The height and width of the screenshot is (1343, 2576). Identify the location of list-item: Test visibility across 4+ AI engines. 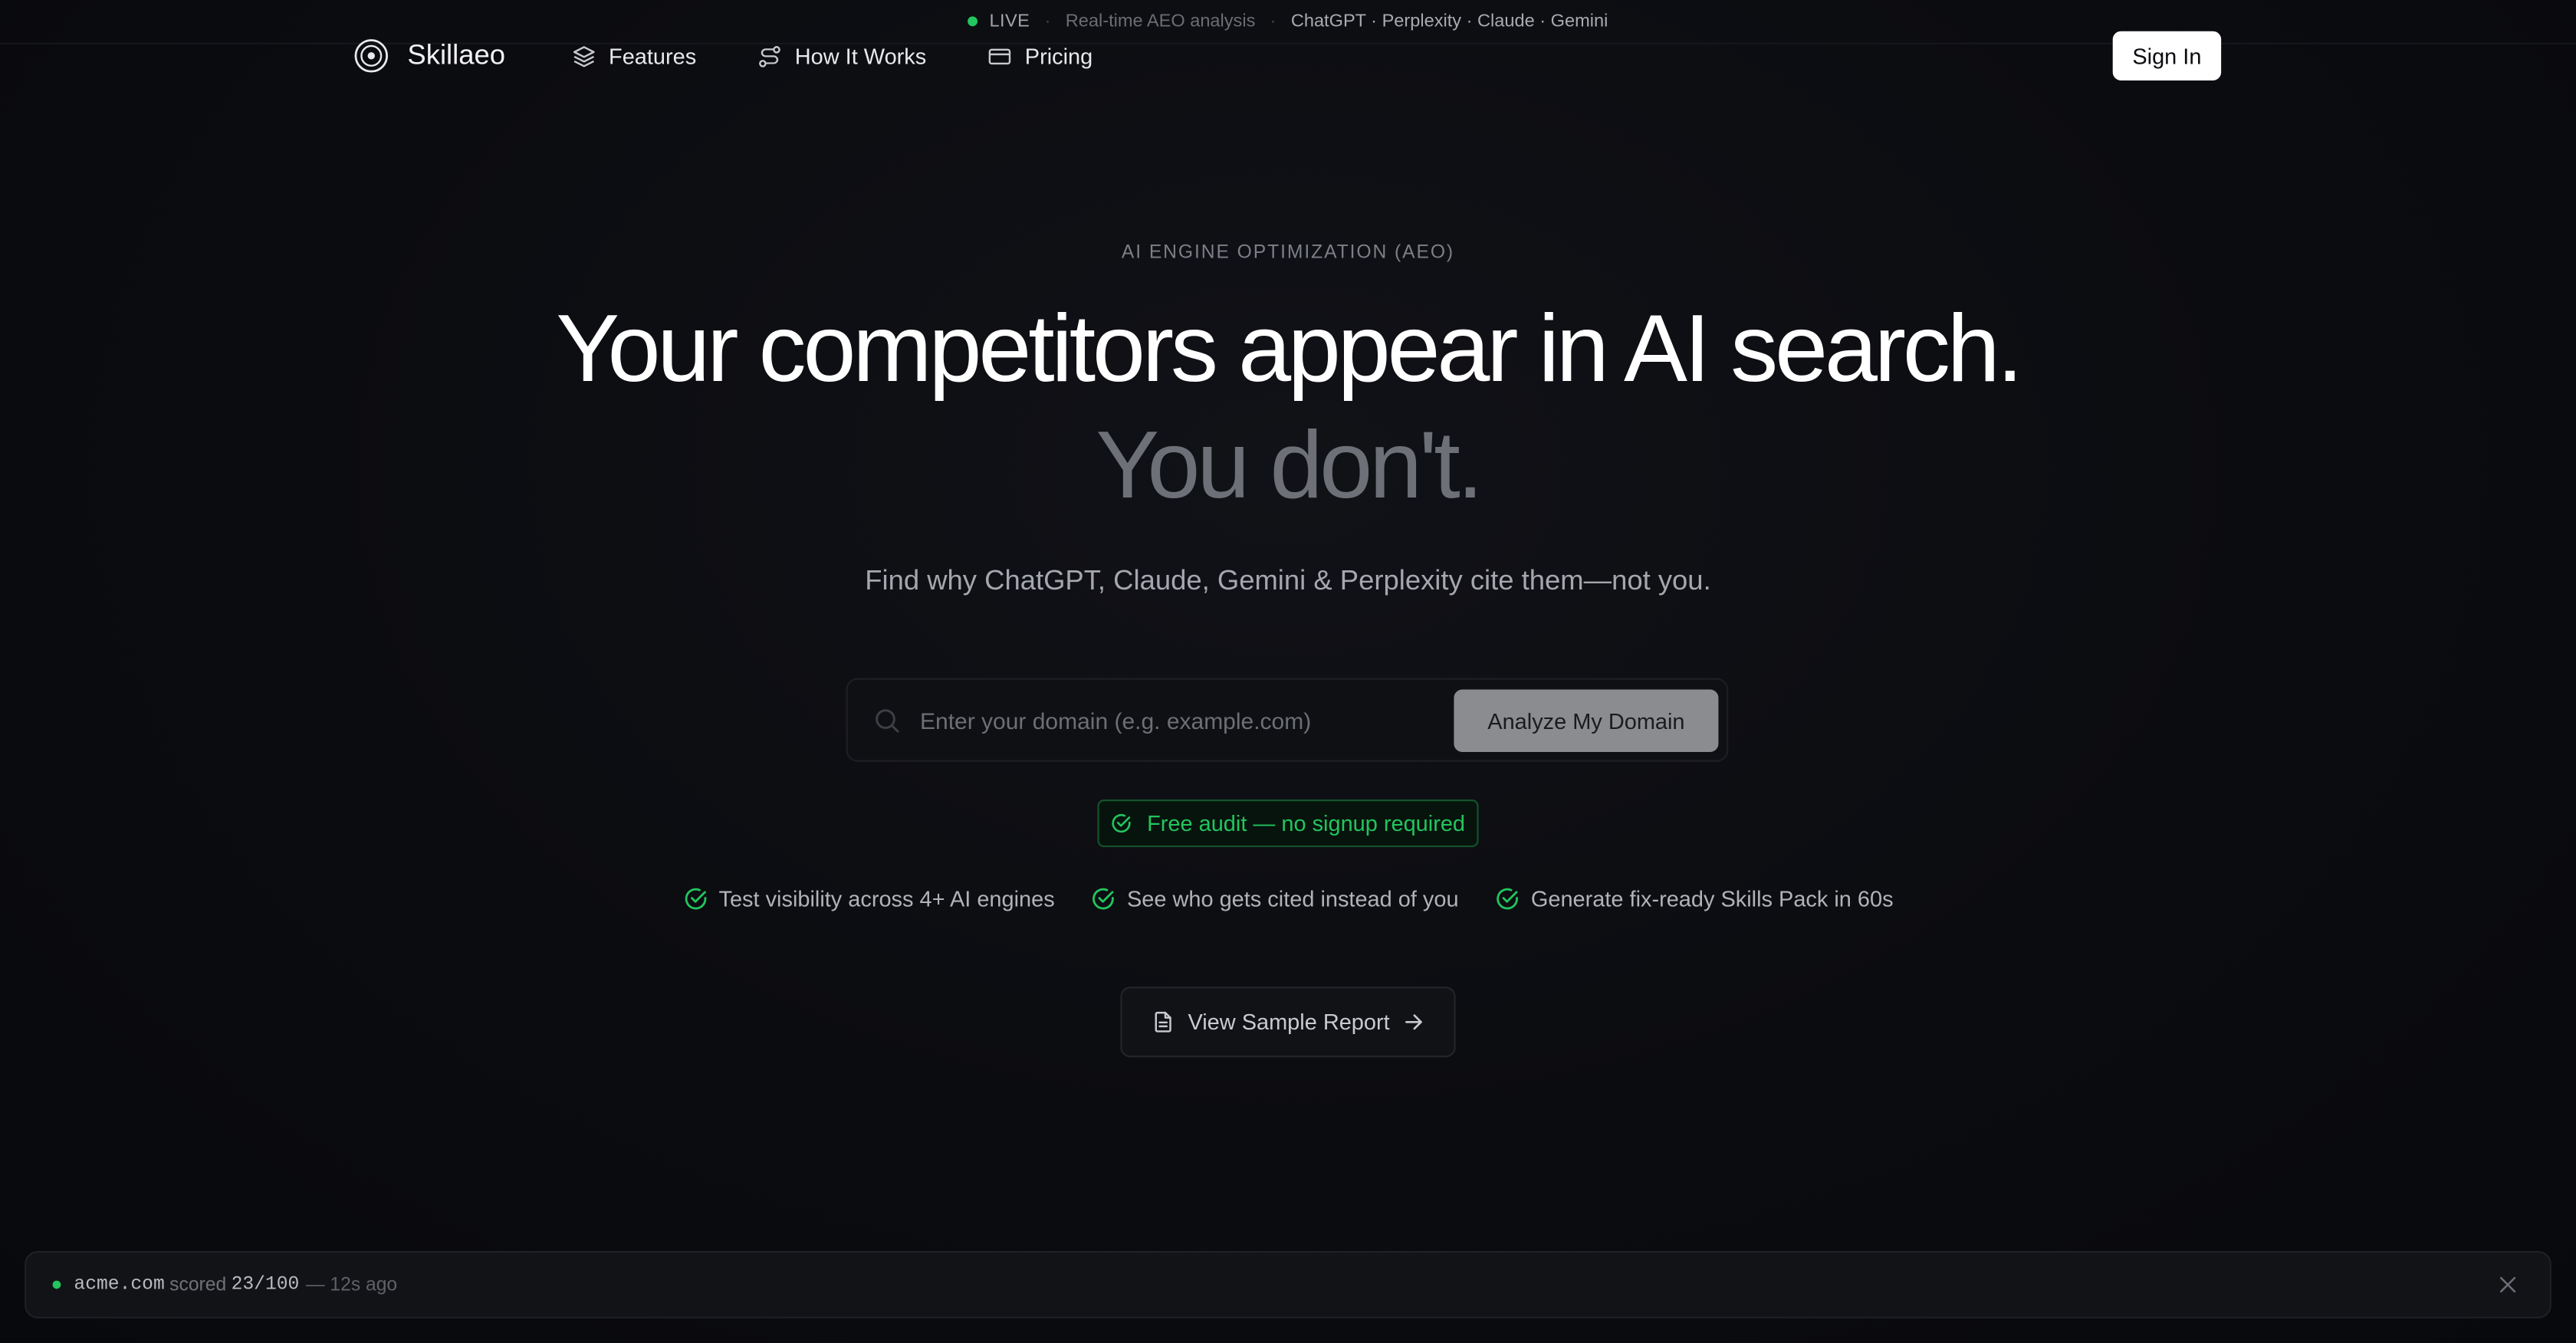
(869, 898).